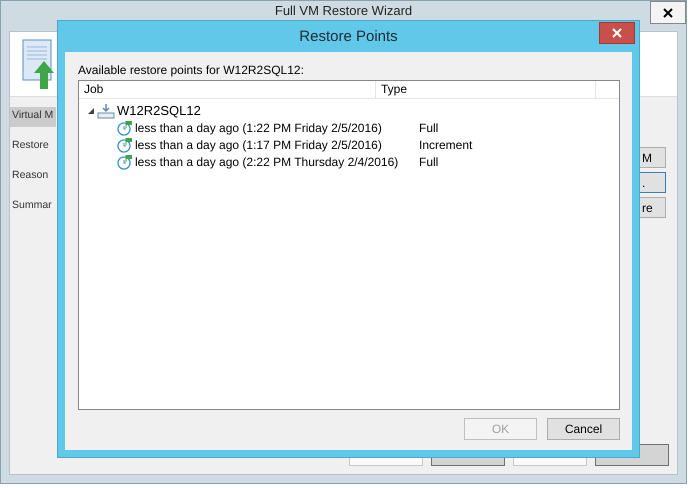  Describe the element at coordinates (91, 110) in the screenshot. I see `expander-icon` at that location.